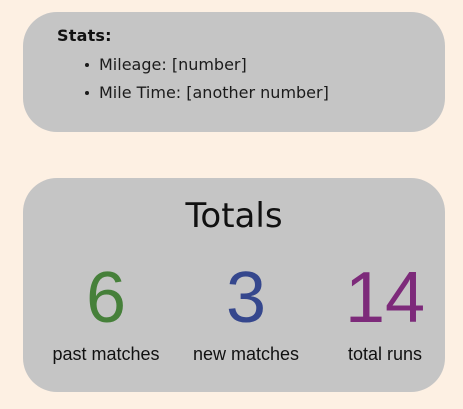 This screenshot has width=463, height=409. I want to click on past-matches-label: past matches, so click(106, 354).